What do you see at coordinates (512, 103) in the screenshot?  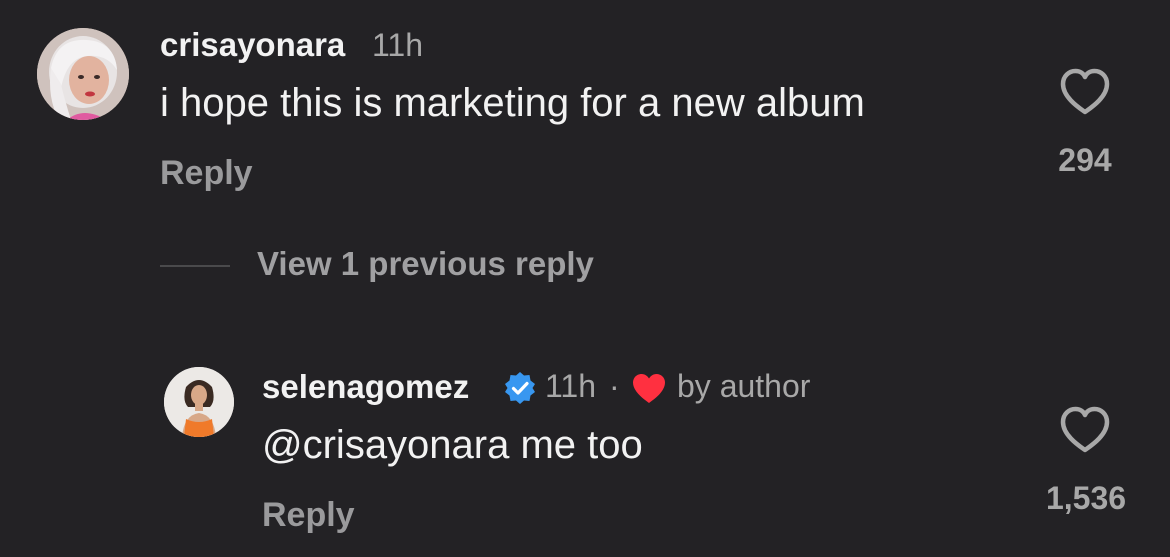 I see `comment-text: i hope this is marketing for a new album` at bounding box center [512, 103].